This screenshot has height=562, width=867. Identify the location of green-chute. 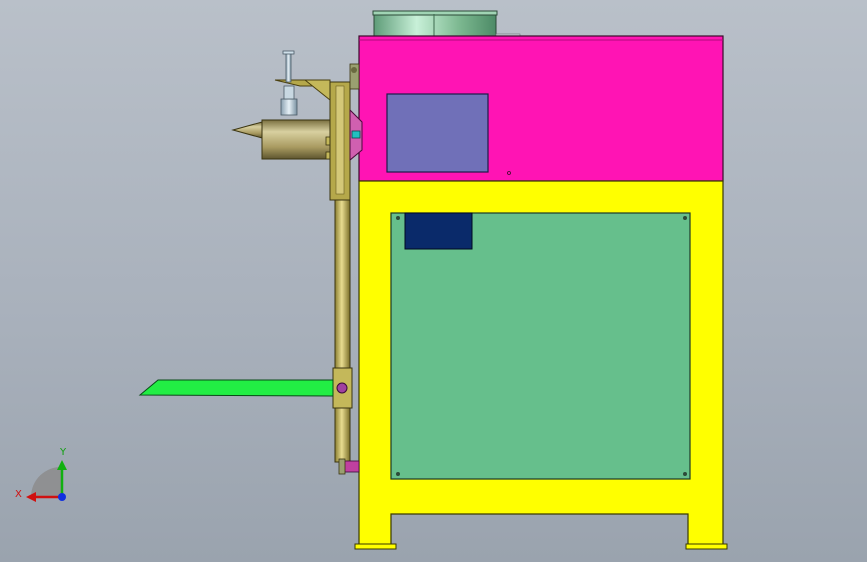
(236, 388).